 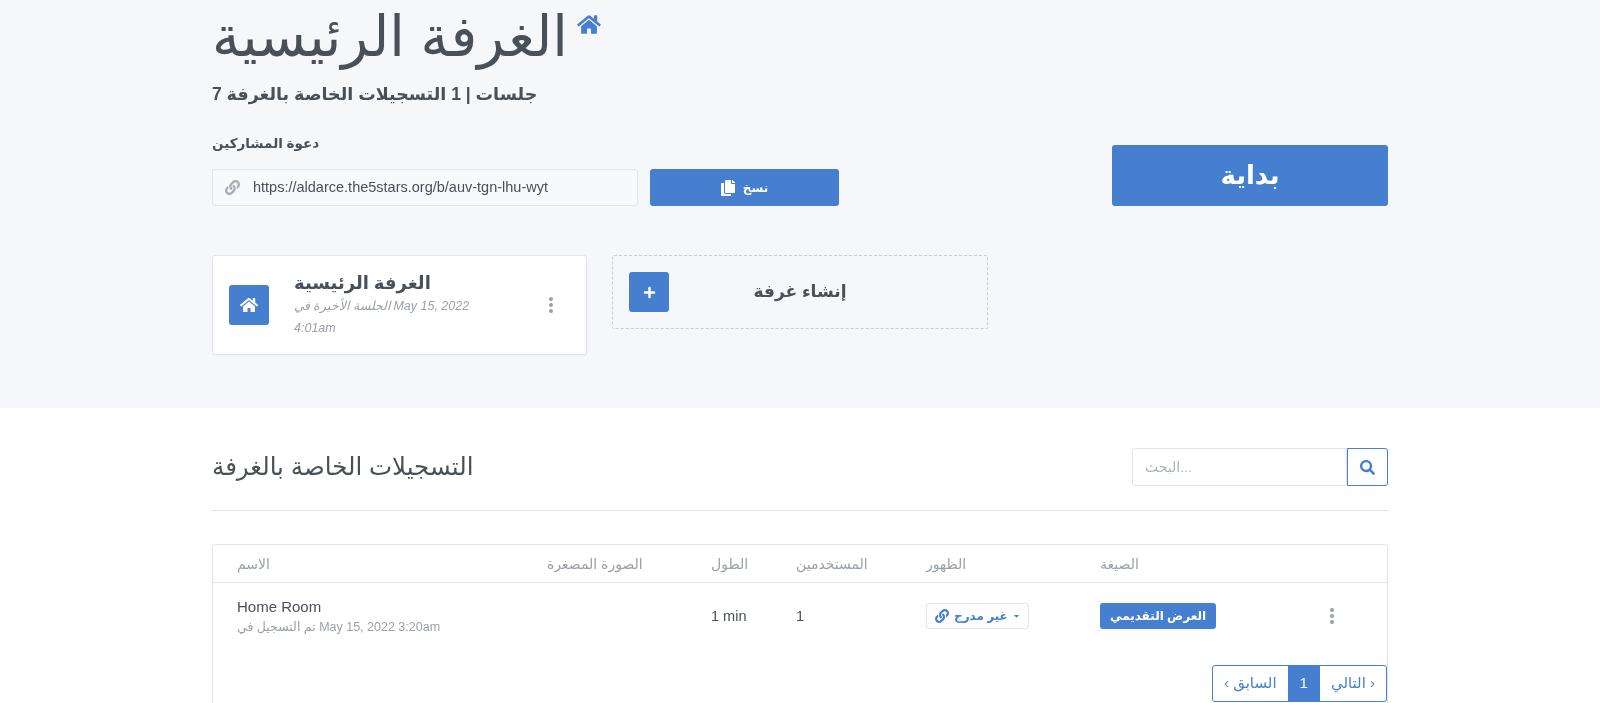 What do you see at coordinates (390, 38) in the screenshot?
I see `room-title: الغرفة الرئيسية` at bounding box center [390, 38].